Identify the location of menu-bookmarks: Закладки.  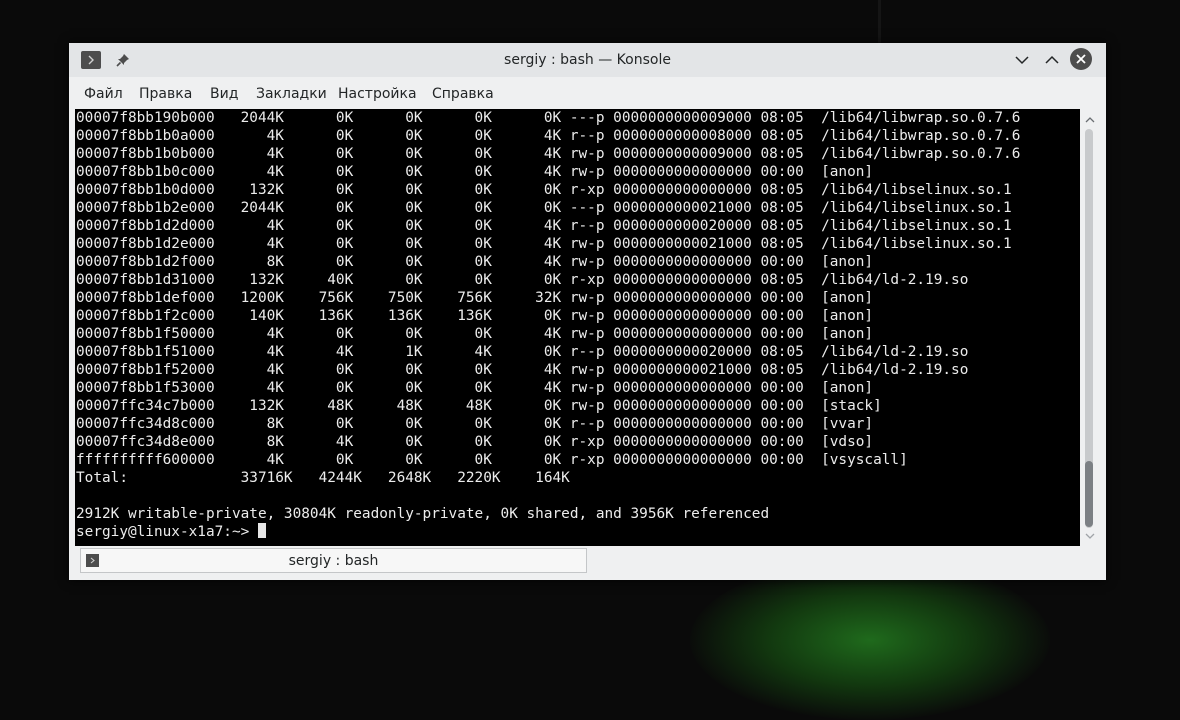
(291, 94).